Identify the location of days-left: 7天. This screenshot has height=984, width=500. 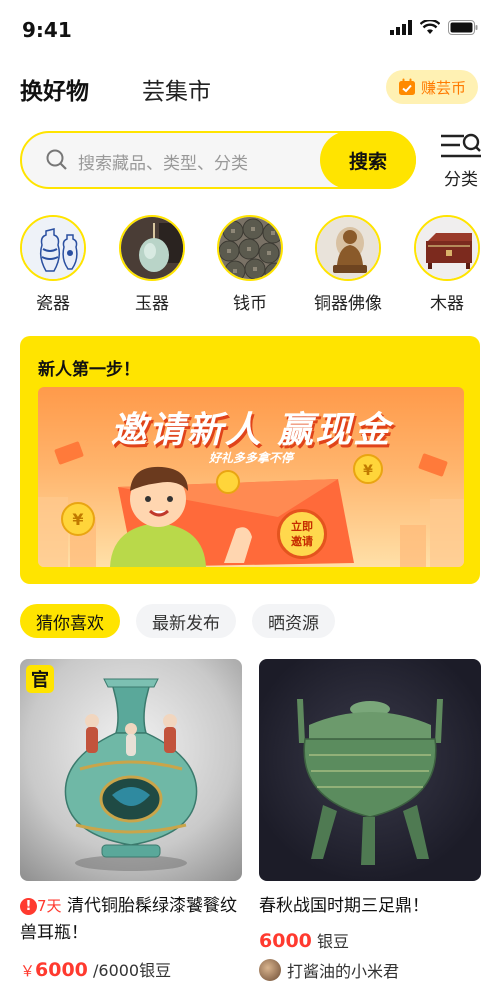
(49, 906).